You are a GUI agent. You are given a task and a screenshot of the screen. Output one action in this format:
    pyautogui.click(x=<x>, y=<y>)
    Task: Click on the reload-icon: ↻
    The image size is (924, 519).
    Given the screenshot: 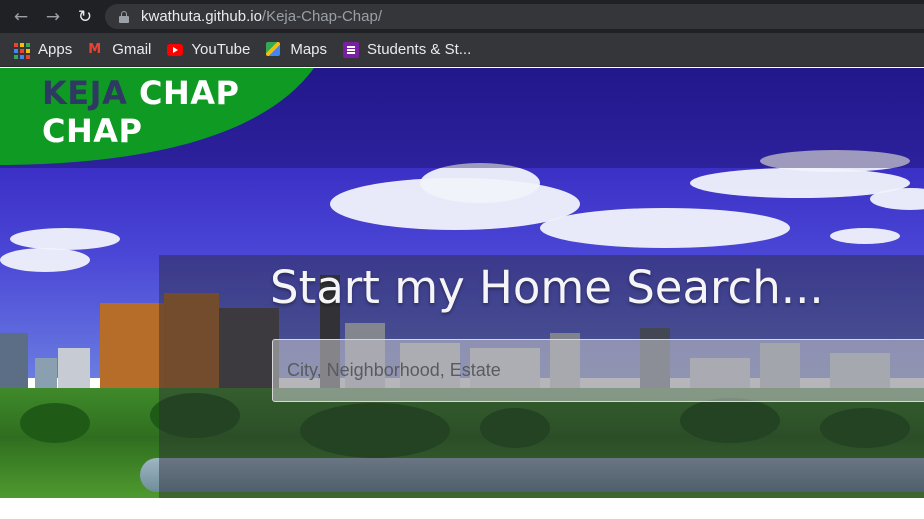 What is the action you would take?
    pyautogui.click(x=85, y=17)
    